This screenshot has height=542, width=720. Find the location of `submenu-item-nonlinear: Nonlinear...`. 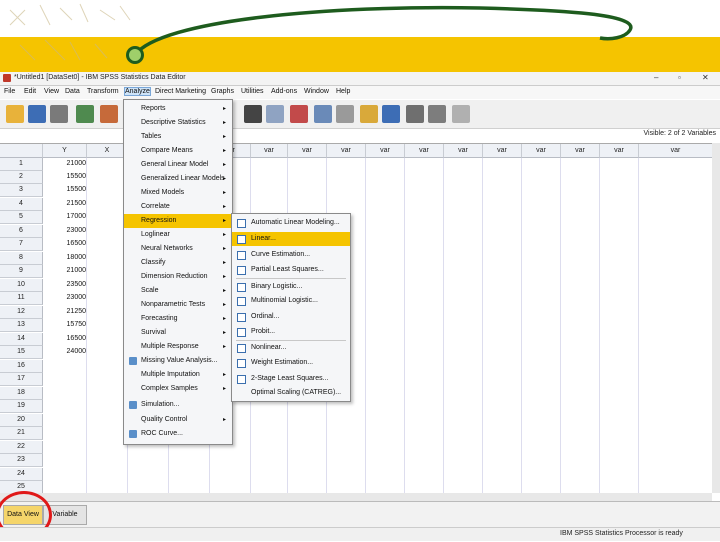

submenu-item-nonlinear: Nonlinear... is located at coordinates (291, 348).